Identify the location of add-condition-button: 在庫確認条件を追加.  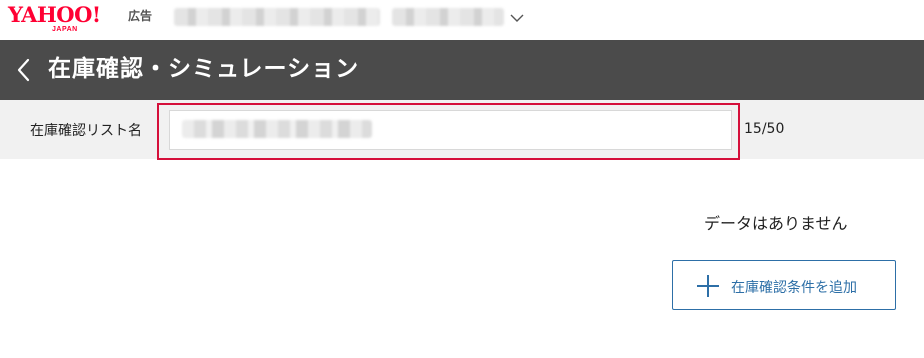
(784, 285).